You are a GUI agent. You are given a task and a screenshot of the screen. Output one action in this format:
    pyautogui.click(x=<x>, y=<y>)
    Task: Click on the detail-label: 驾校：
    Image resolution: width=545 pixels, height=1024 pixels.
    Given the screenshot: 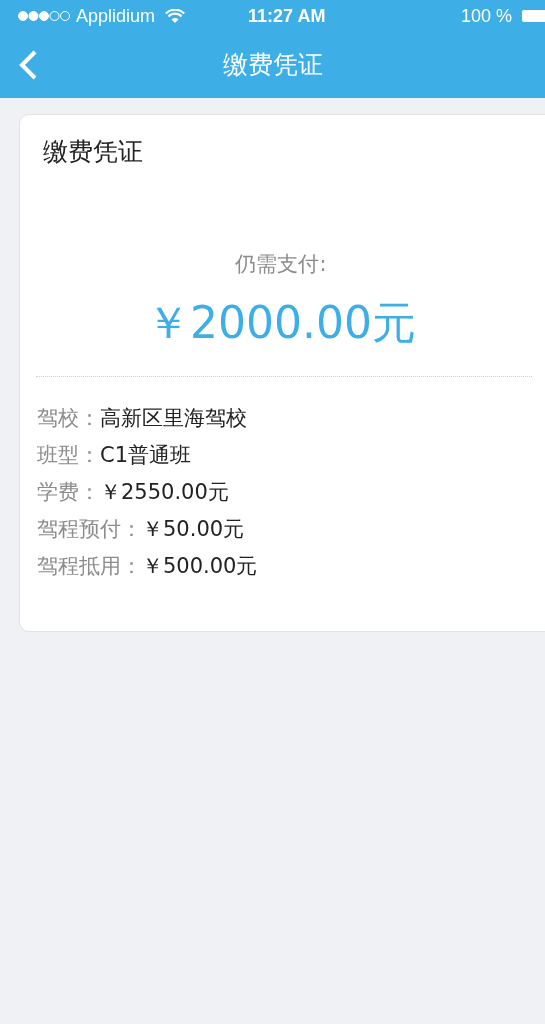 What is the action you would take?
    pyautogui.click(x=68, y=418)
    